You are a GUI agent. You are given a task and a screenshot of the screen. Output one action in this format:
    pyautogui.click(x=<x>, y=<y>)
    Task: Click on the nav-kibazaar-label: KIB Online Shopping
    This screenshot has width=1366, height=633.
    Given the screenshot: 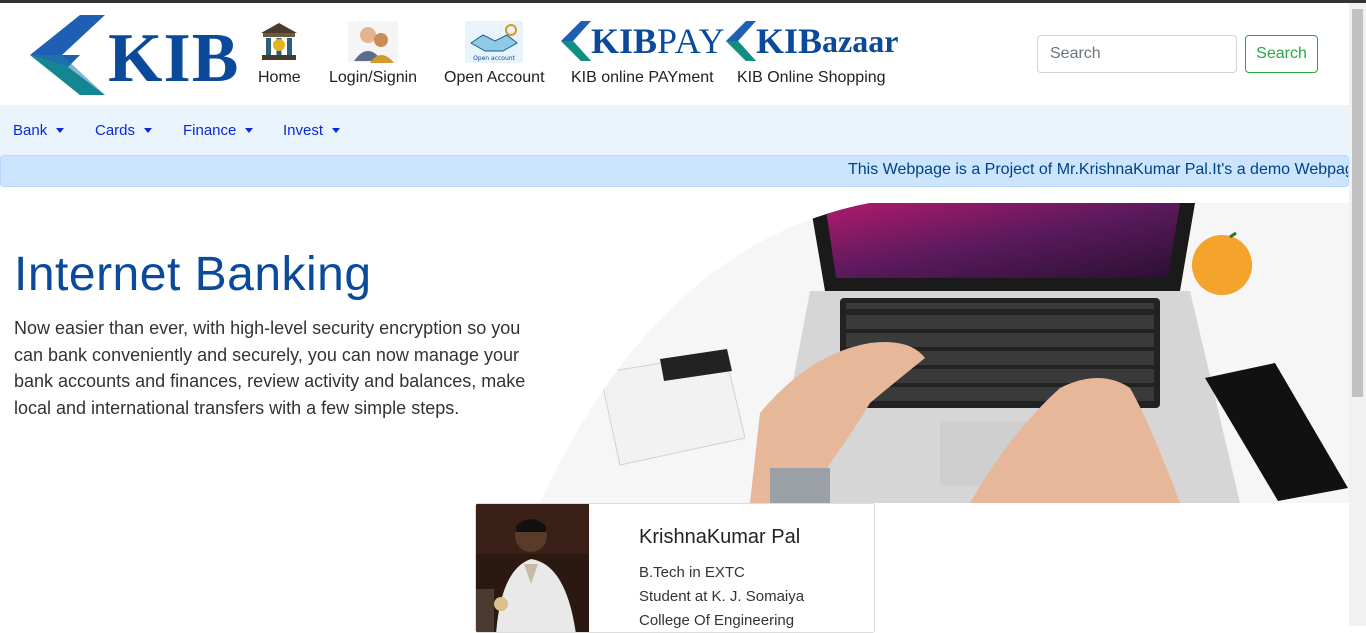 What is the action you would take?
    pyautogui.click(x=811, y=77)
    